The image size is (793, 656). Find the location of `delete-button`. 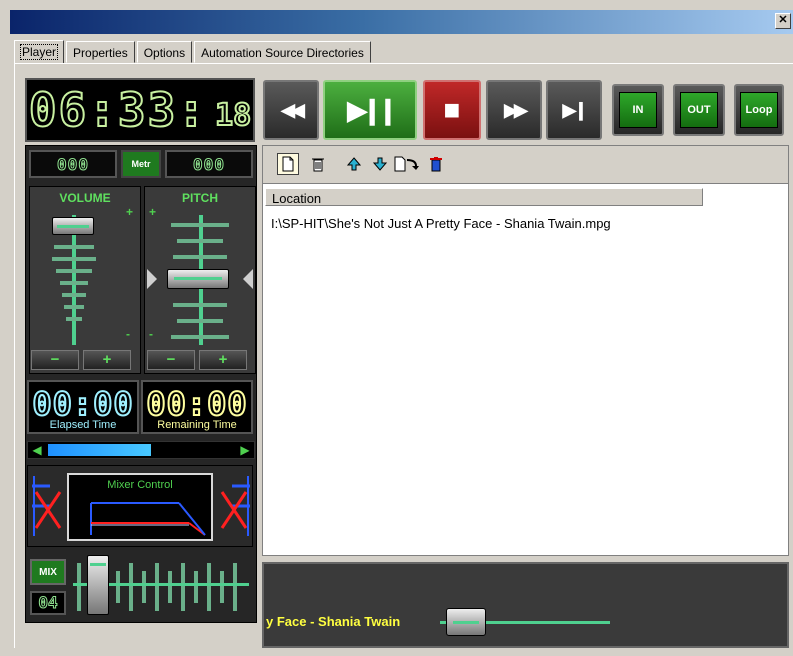

delete-button is located at coordinates (318, 164).